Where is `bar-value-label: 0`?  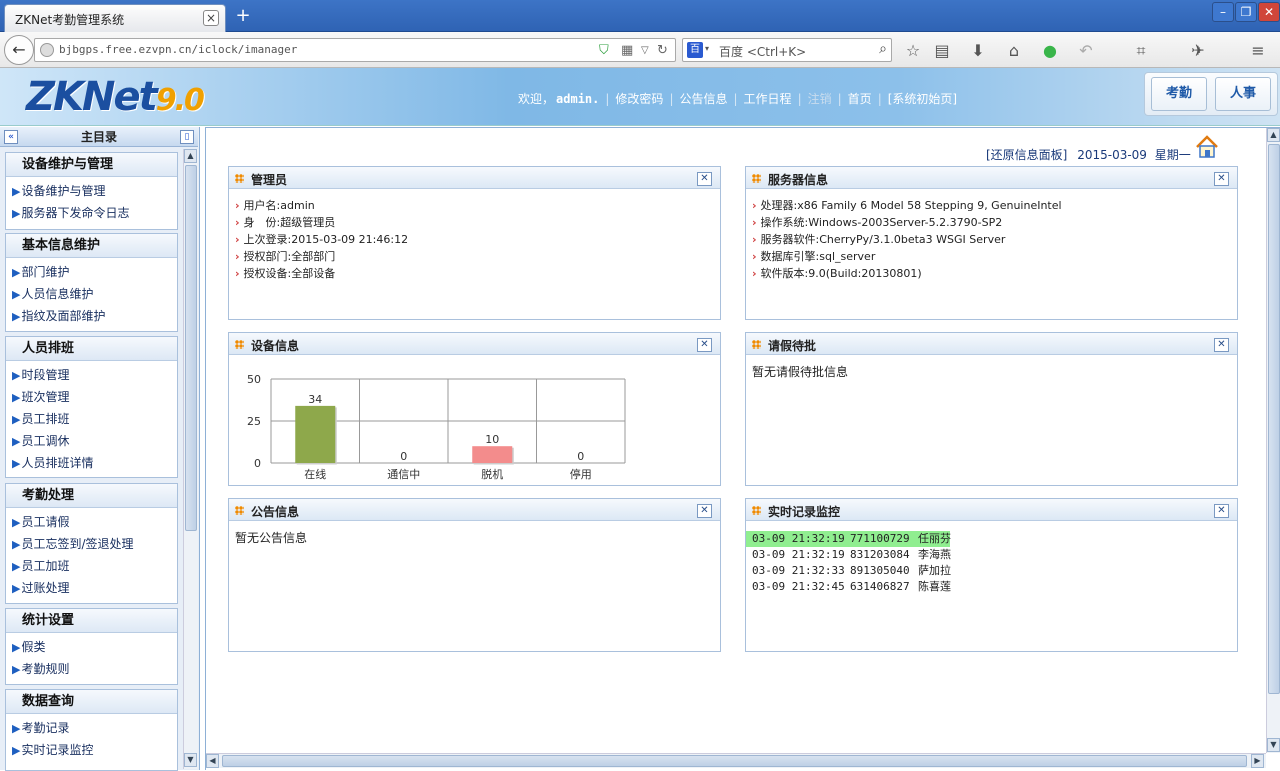
bar-value-label: 0 is located at coordinates (580, 456).